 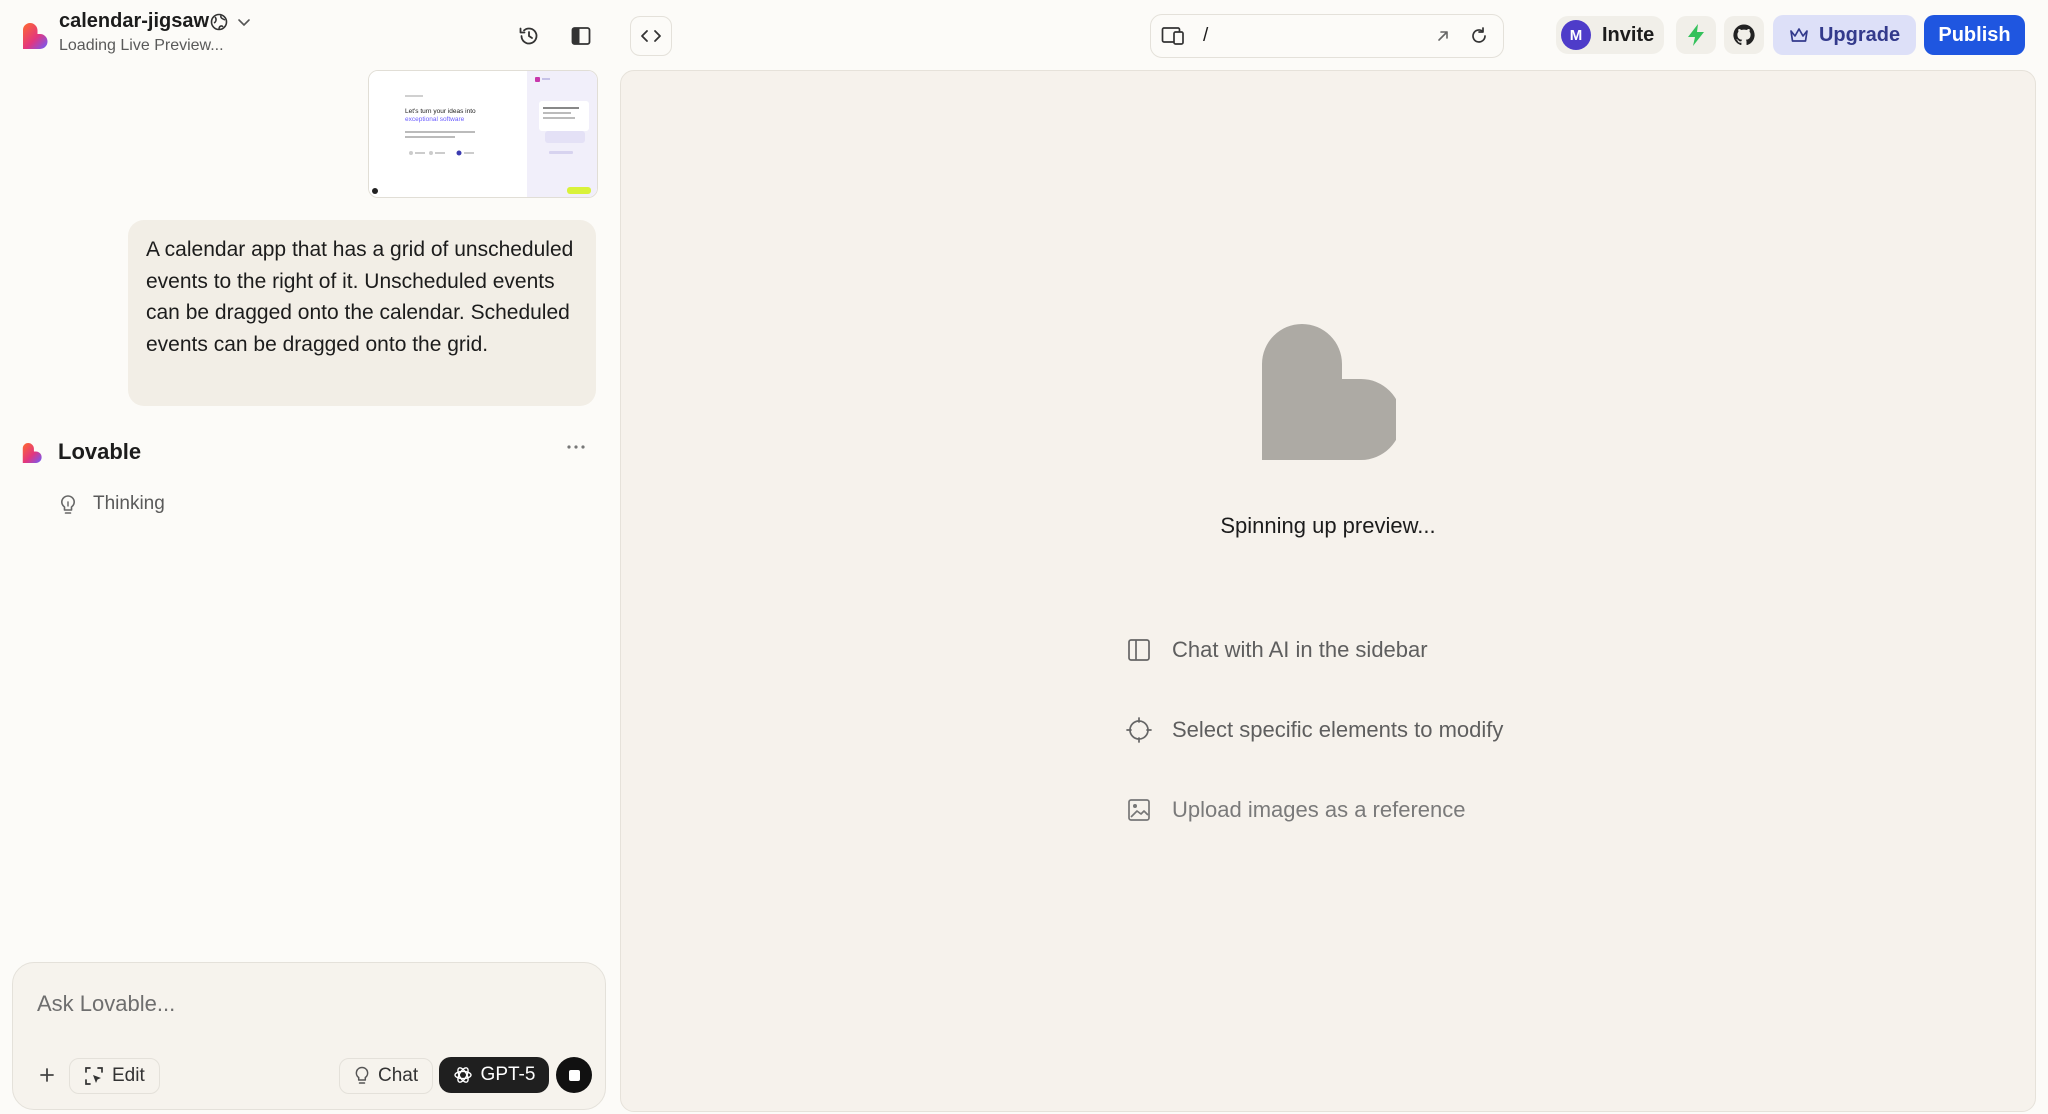 I want to click on toggle-sidebar-button, so click(x=581, y=36).